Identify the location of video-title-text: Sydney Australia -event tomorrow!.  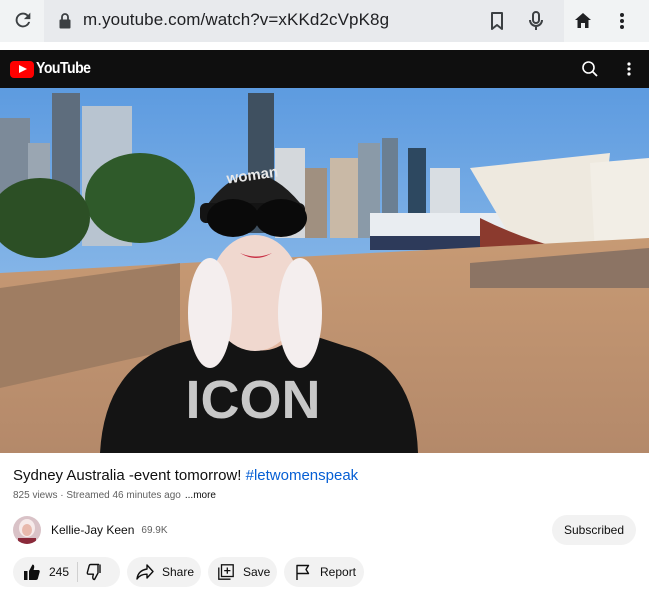
(129, 475).